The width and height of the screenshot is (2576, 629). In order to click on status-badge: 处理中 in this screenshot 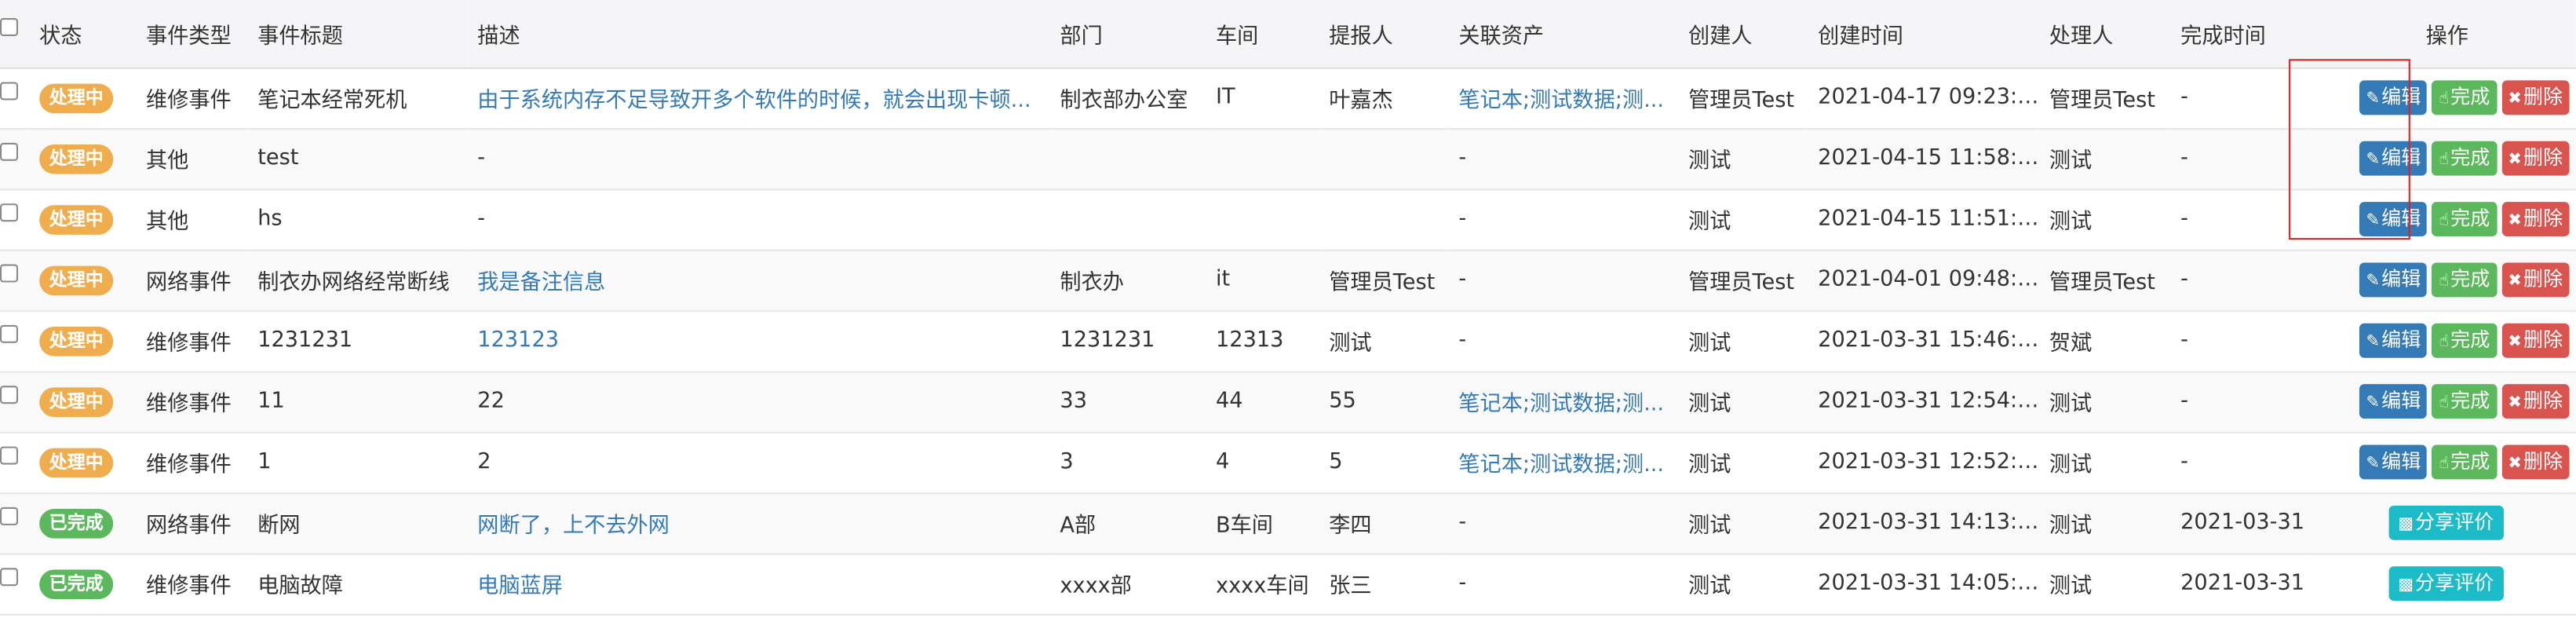, I will do `click(76, 97)`.